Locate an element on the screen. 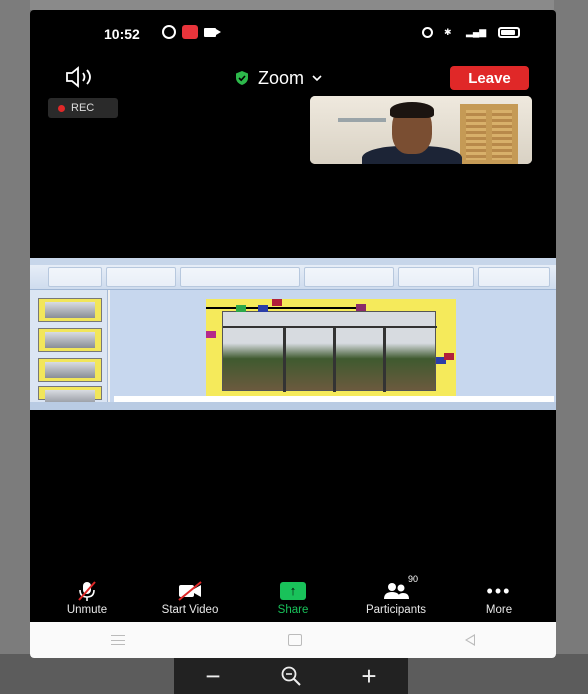 Image resolution: width=588 pixels, height=694 pixels. ppt-status-bar is located at coordinates (293, 406).